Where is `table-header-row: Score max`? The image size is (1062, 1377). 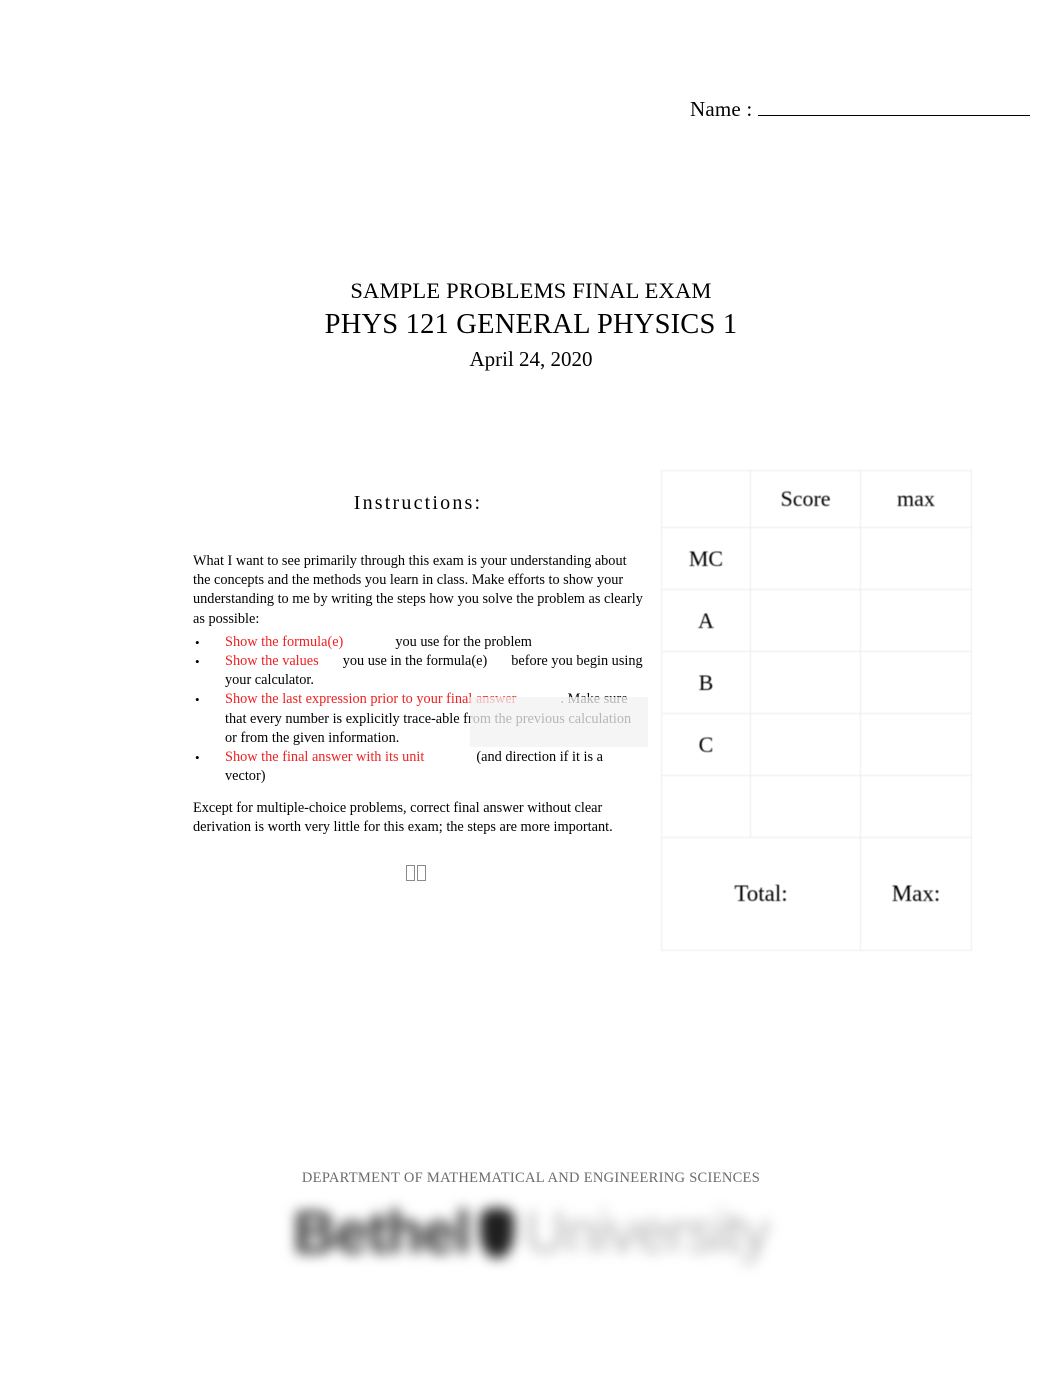 table-header-row: Score max is located at coordinates (816, 499).